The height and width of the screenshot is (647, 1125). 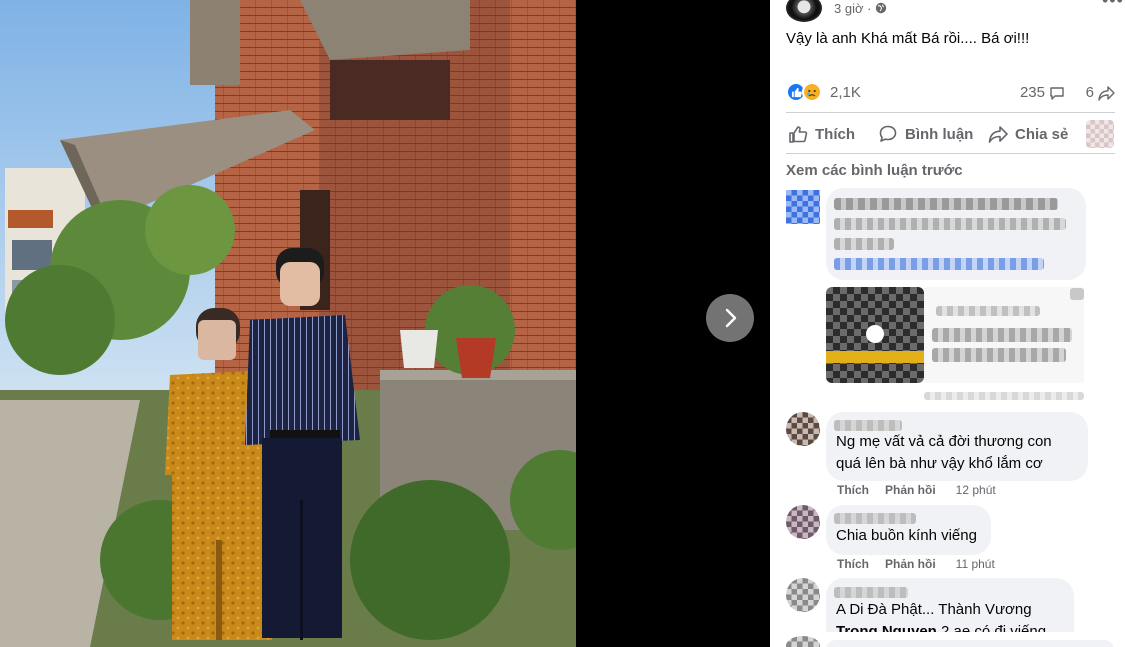 I want to click on comment-text: quá lên bà như vậy khổ lắm cơ, so click(x=939, y=463).